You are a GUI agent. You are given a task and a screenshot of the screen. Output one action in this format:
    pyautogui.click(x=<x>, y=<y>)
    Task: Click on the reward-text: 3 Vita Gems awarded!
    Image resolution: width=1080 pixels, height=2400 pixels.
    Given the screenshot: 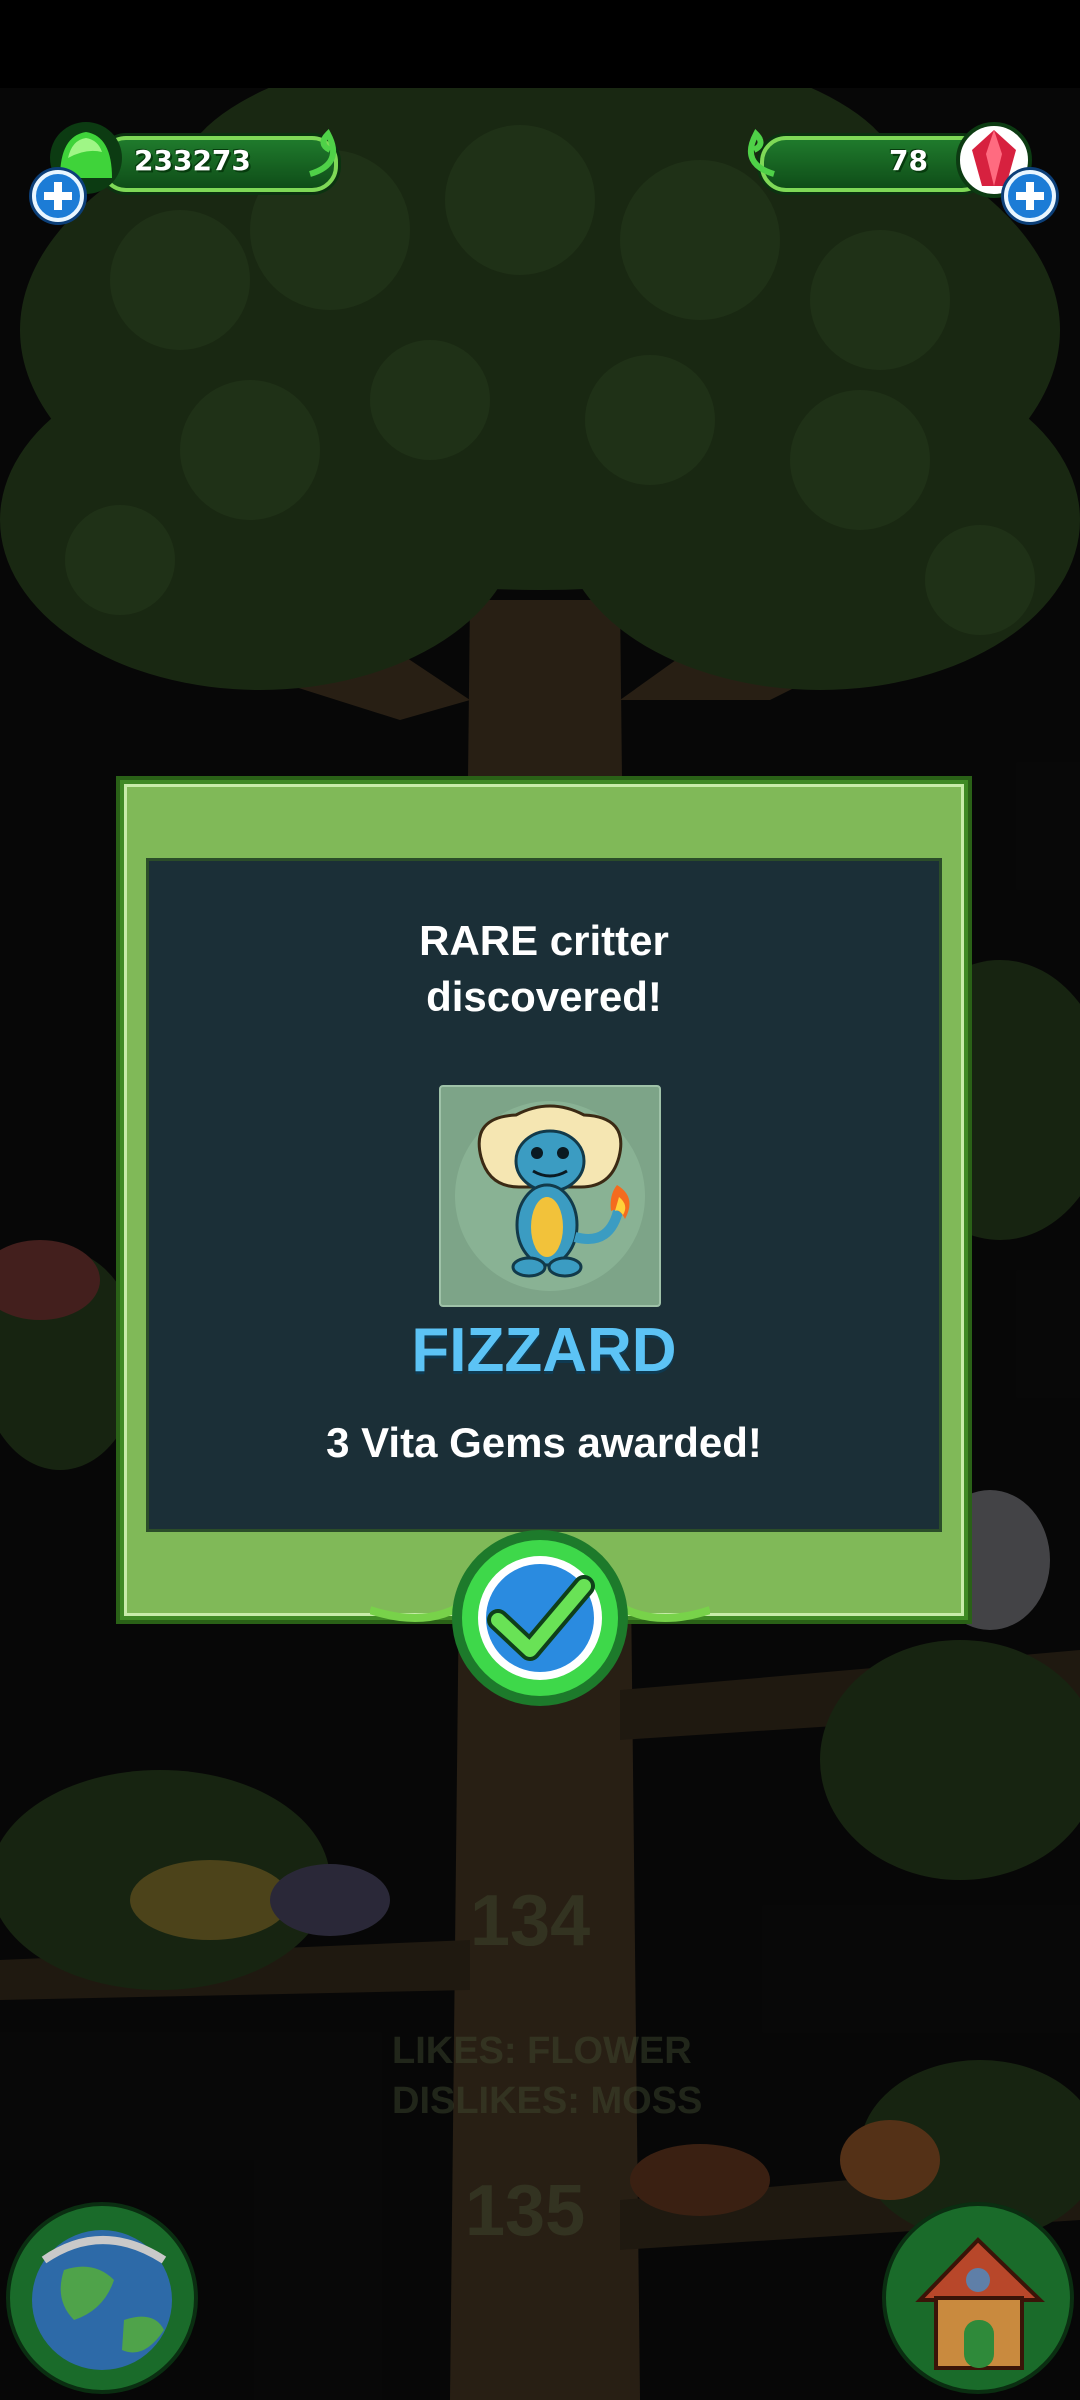 What is the action you would take?
    pyautogui.click(x=544, y=1442)
    